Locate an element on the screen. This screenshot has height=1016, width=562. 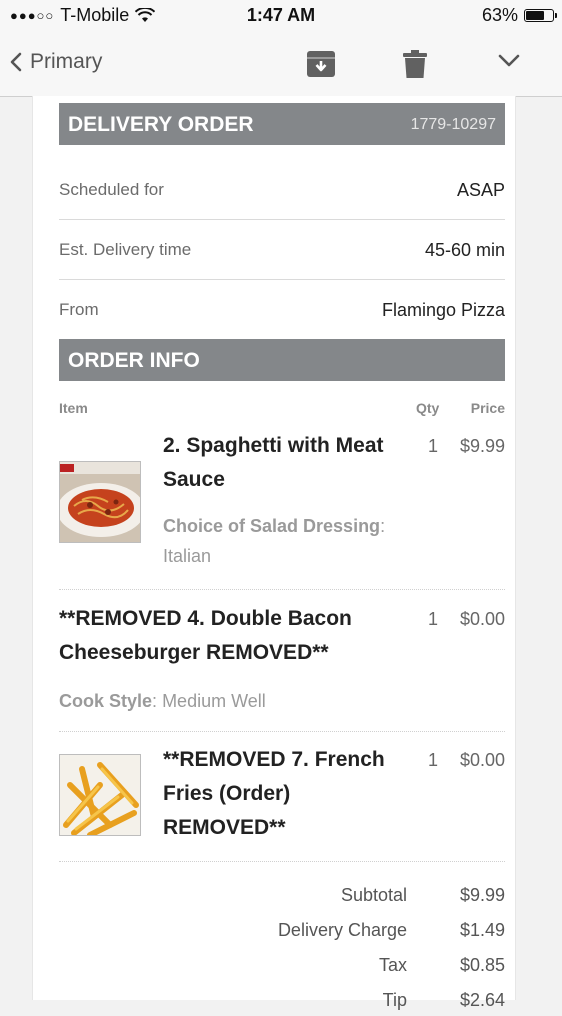
column-header-qty: Qty is located at coordinates (428, 408).